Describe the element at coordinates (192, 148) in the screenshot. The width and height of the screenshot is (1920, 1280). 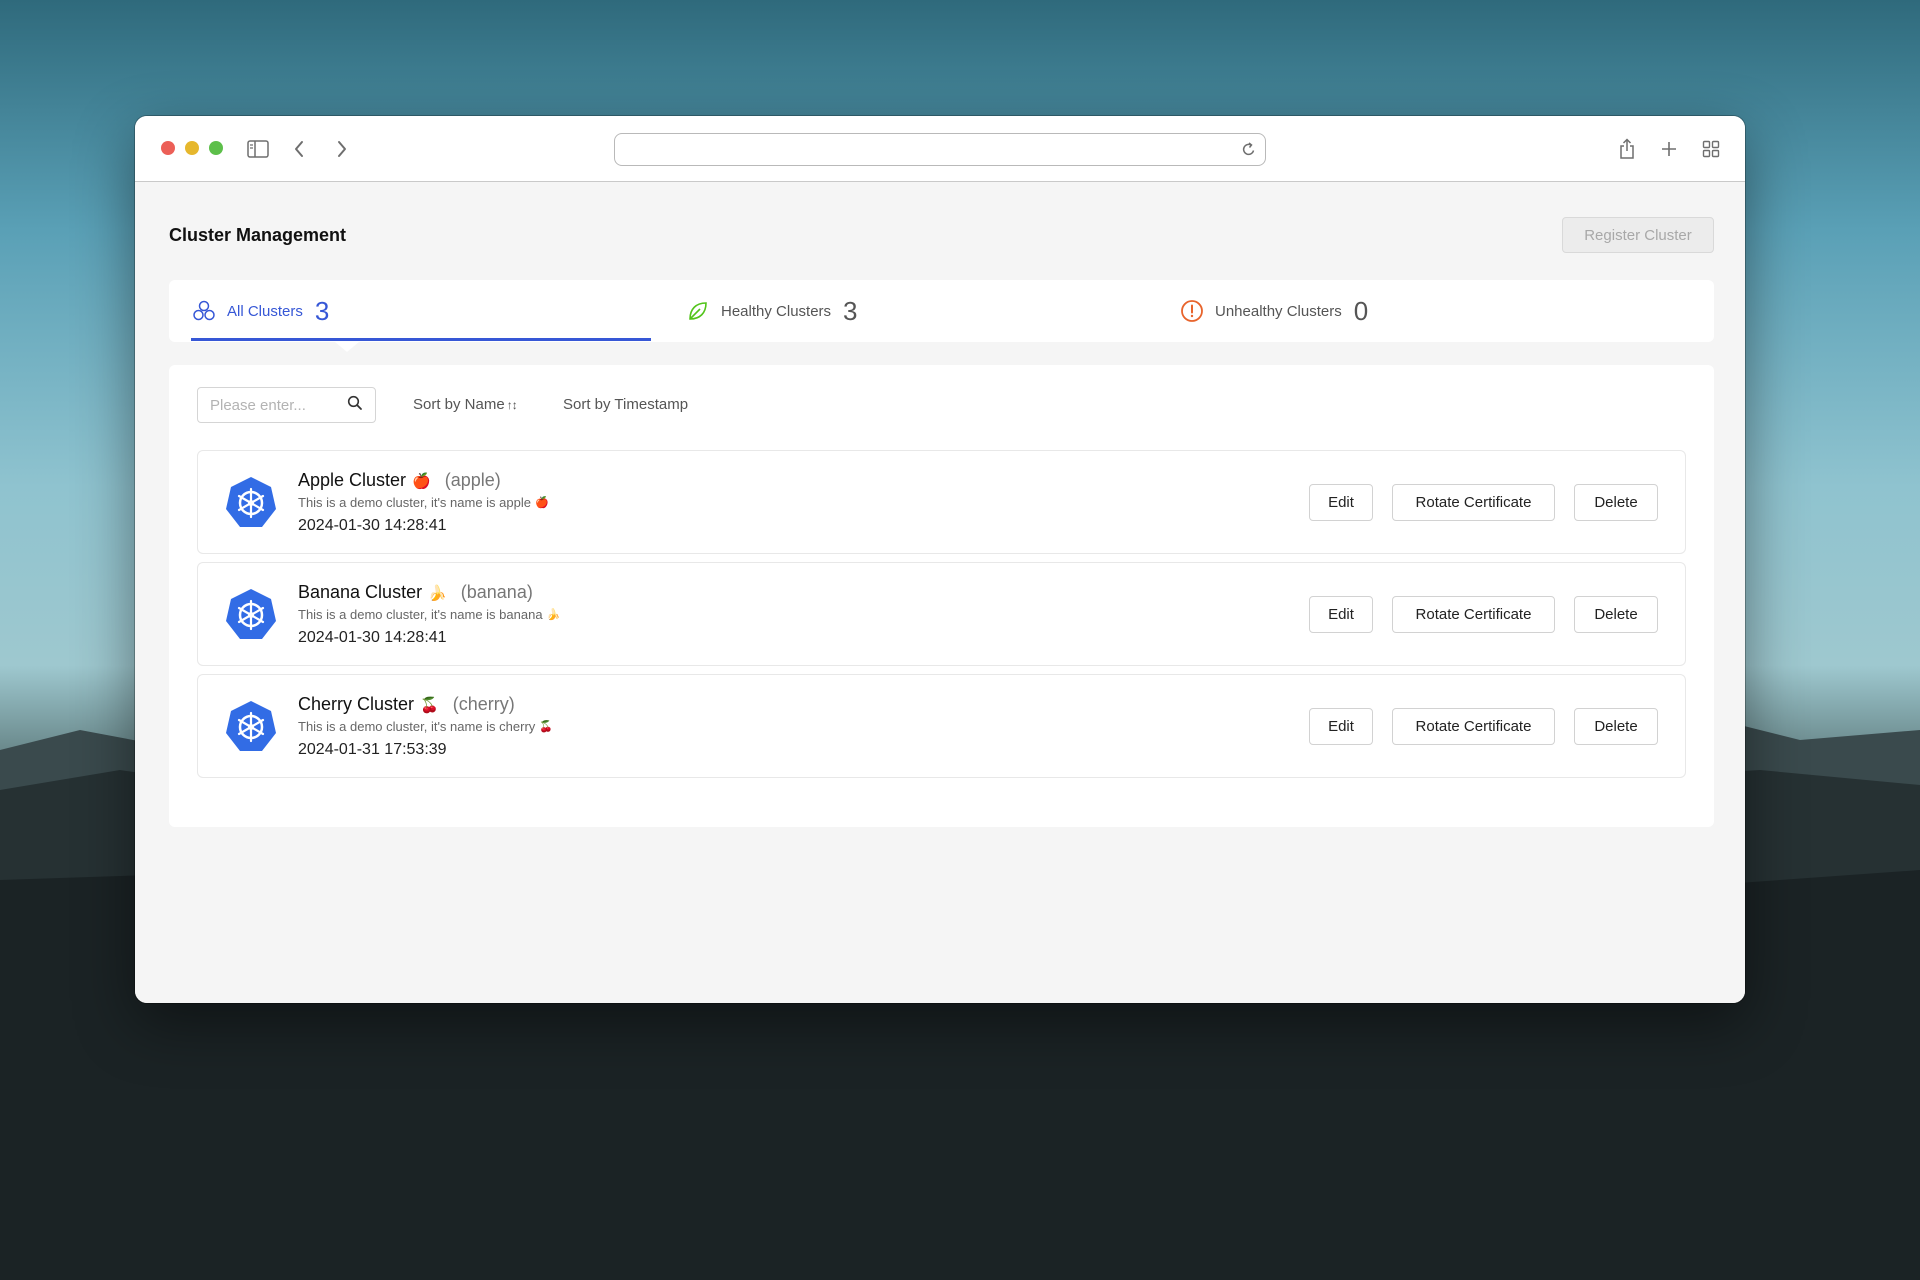
I see `minimize-window-button` at that location.